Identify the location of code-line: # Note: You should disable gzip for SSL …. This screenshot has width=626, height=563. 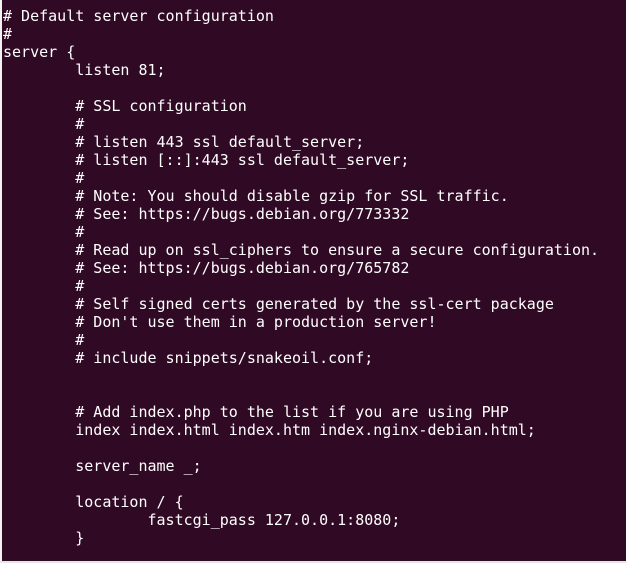
(256, 196).